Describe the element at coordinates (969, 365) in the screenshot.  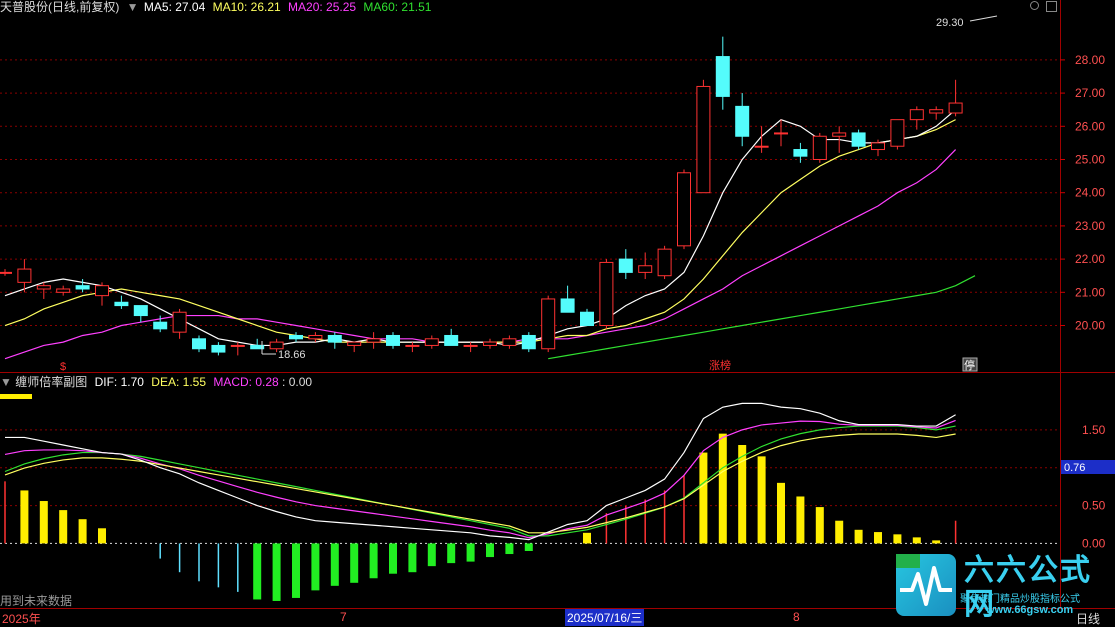
I see `ting-label: 停` at that location.